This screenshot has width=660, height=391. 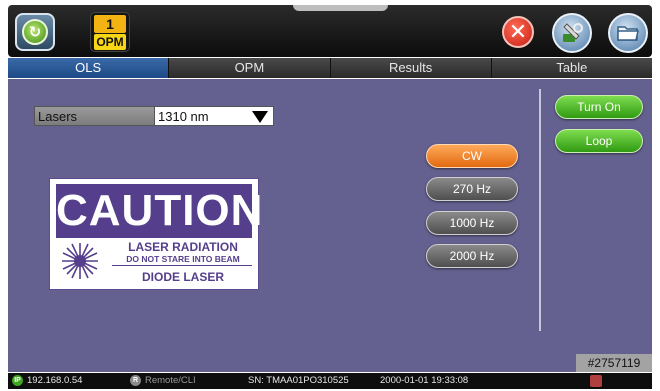 I want to click on mode-270hz-button: 270 Hz, so click(x=472, y=189).